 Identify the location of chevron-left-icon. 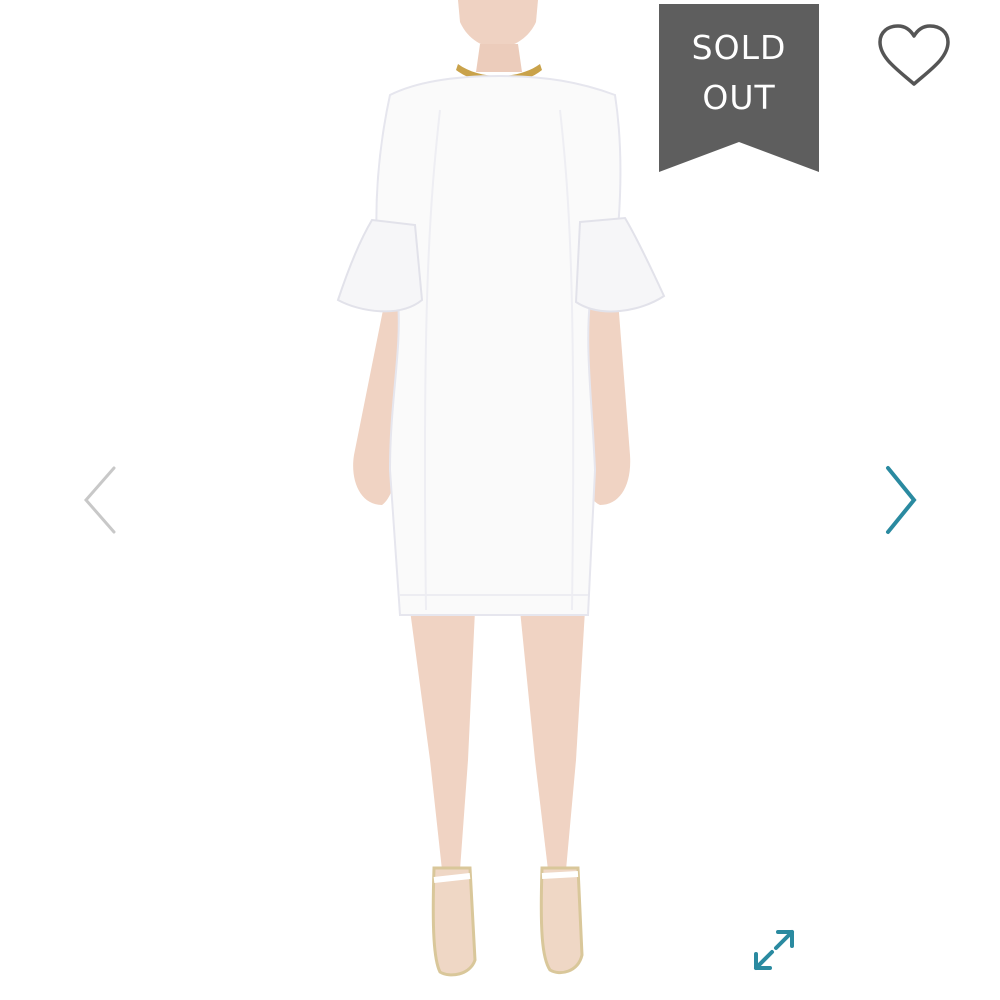
(101, 500).